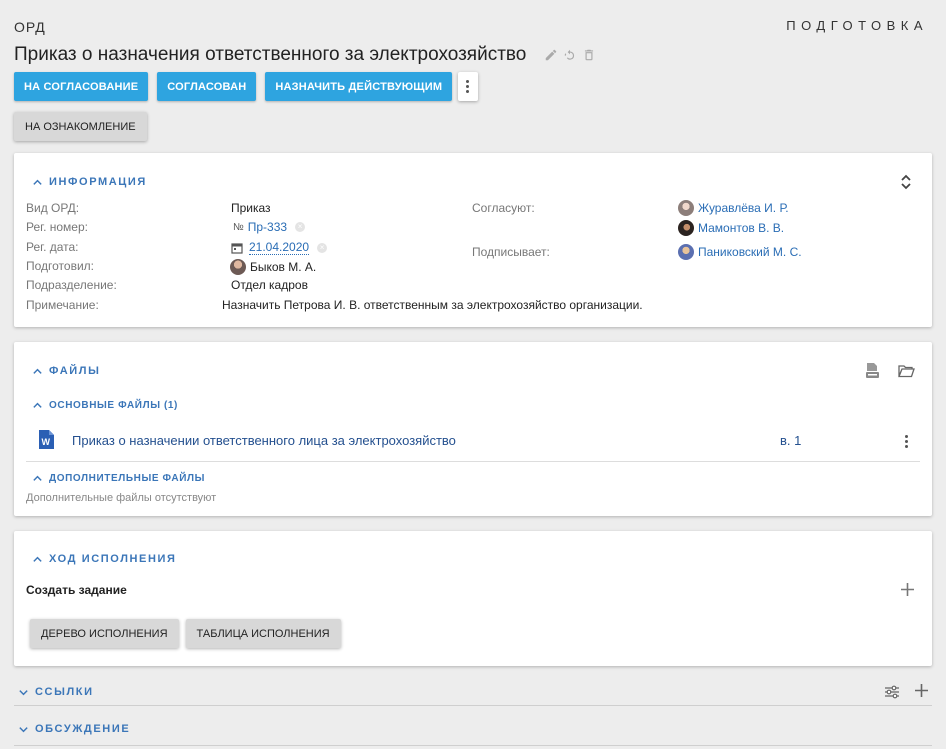 The height and width of the screenshot is (749, 946). Describe the element at coordinates (872, 373) in the screenshot. I see `scan-icon` at that location.